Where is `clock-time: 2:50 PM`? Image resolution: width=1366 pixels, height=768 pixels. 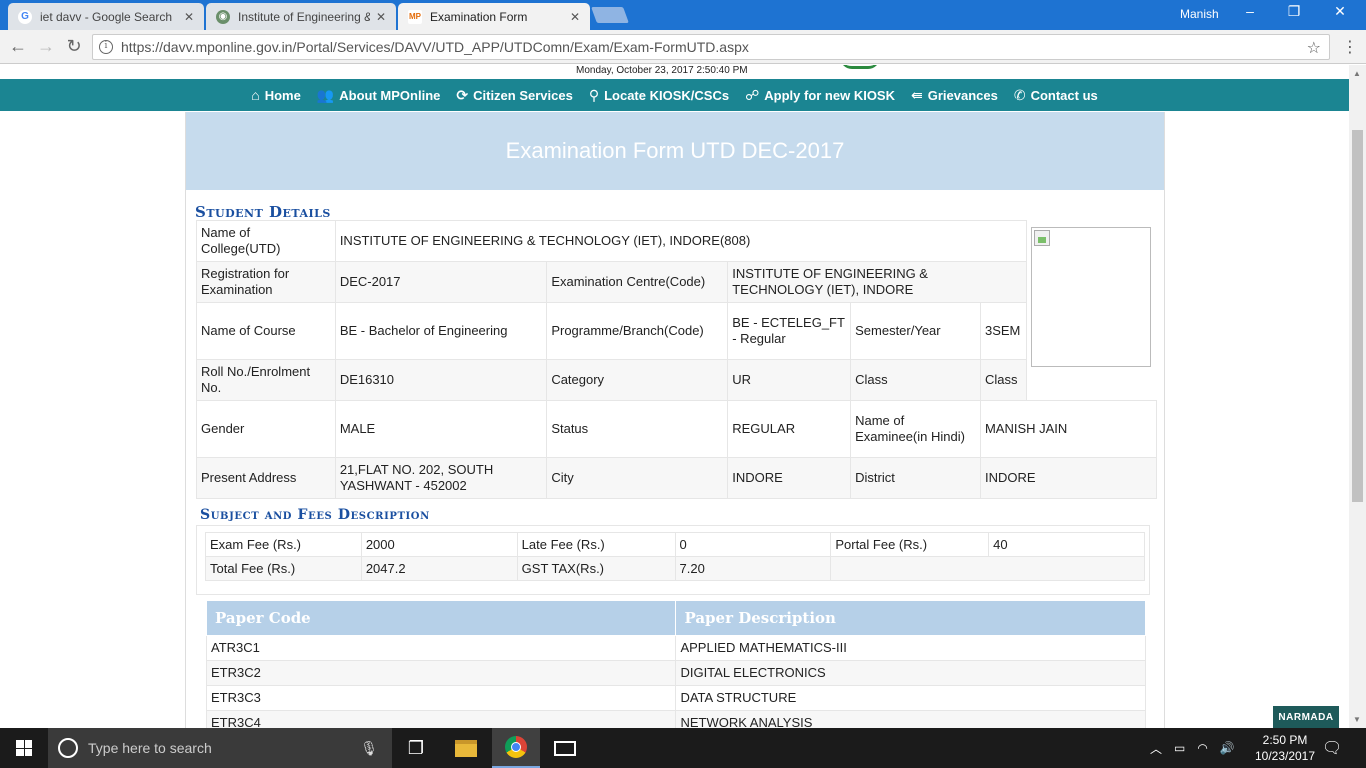
clock-time: 2:50 PM is located at coordinates (1285, 740).